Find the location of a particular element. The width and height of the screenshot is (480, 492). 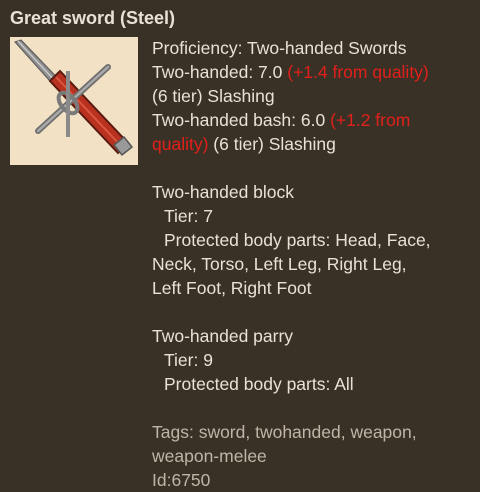

two-handed-damage: Two-handed: 7.0 (+1.4 from quality) is located at coordinates (313, 72).